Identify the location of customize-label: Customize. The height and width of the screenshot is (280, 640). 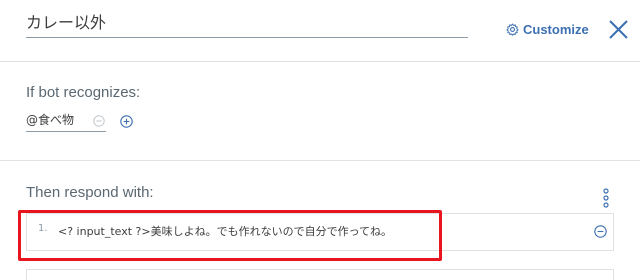
(556, 29).